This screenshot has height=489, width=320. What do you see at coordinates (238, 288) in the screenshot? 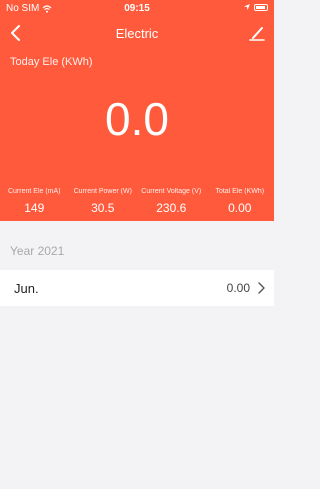
I see `month-value: 0.00` at bounding box center [238, 288].